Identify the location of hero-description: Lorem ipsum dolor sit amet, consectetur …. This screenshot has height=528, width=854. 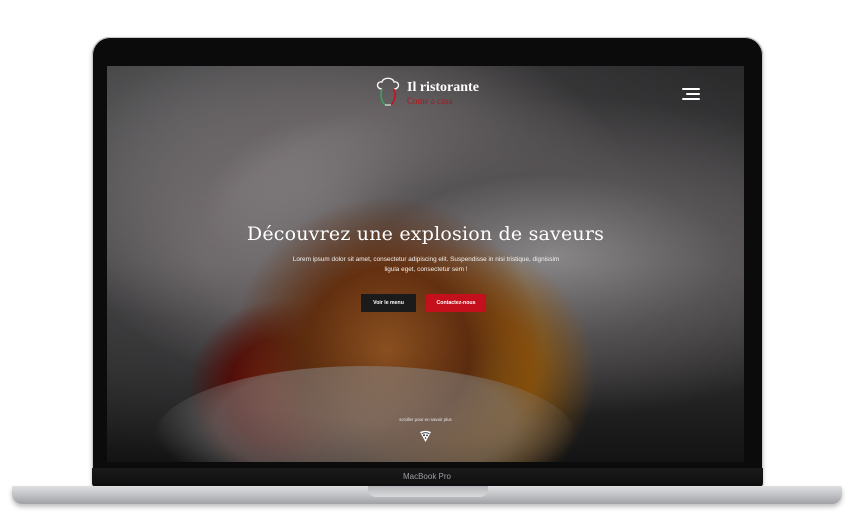
(426, 264).